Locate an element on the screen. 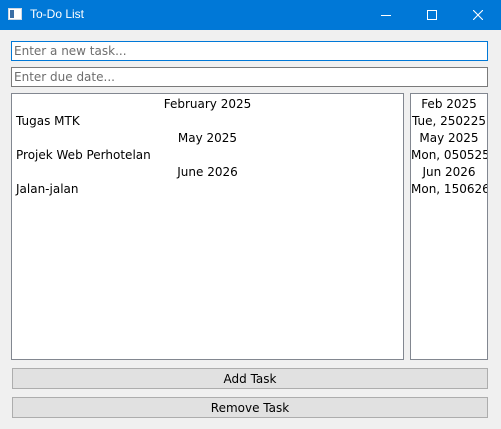  due-date-item: Tue, 250225 is located at coordinates (449, 121).